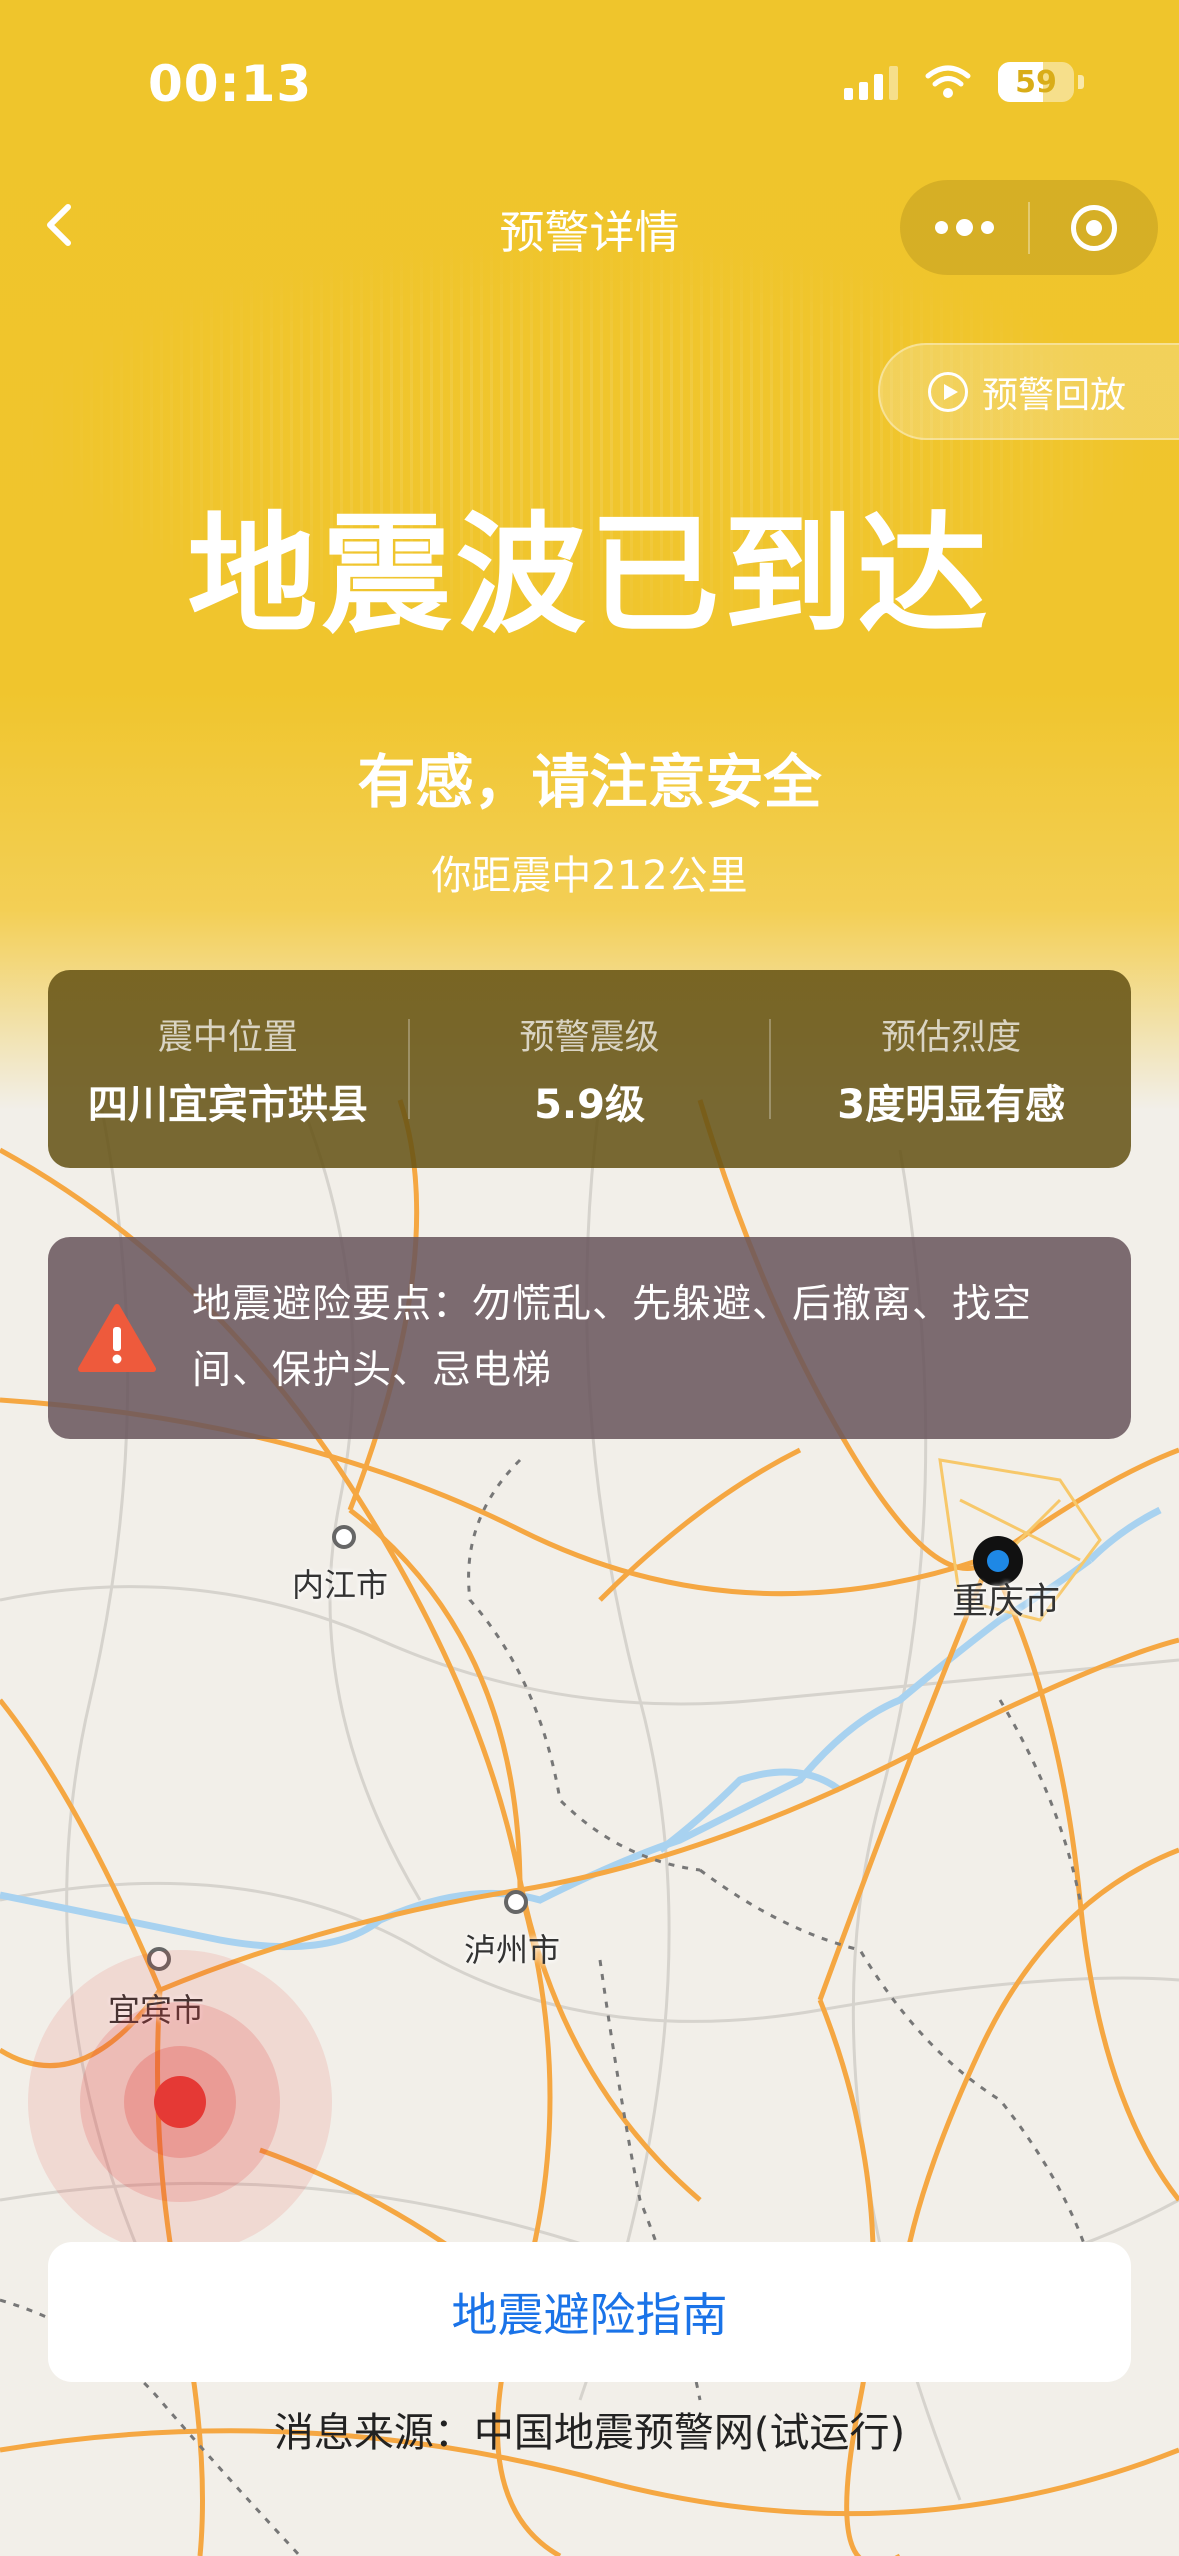 The width and height of the screenshot is (1179, 2556). What do you see at coordinates (344, 1537) in the screenshot?
I see `neijiang-marker` at bounding box center [344, 1537].